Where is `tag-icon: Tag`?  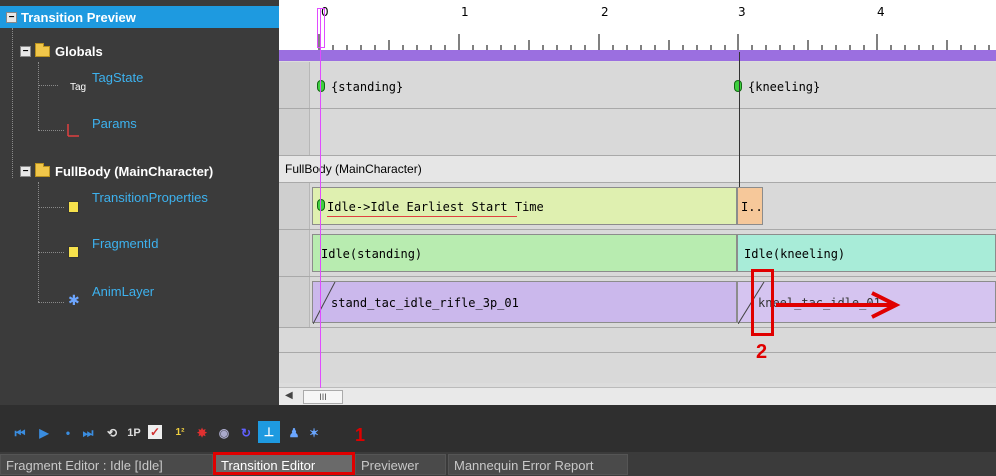 tag-icon: Tag is located at coordinates (78, 87).